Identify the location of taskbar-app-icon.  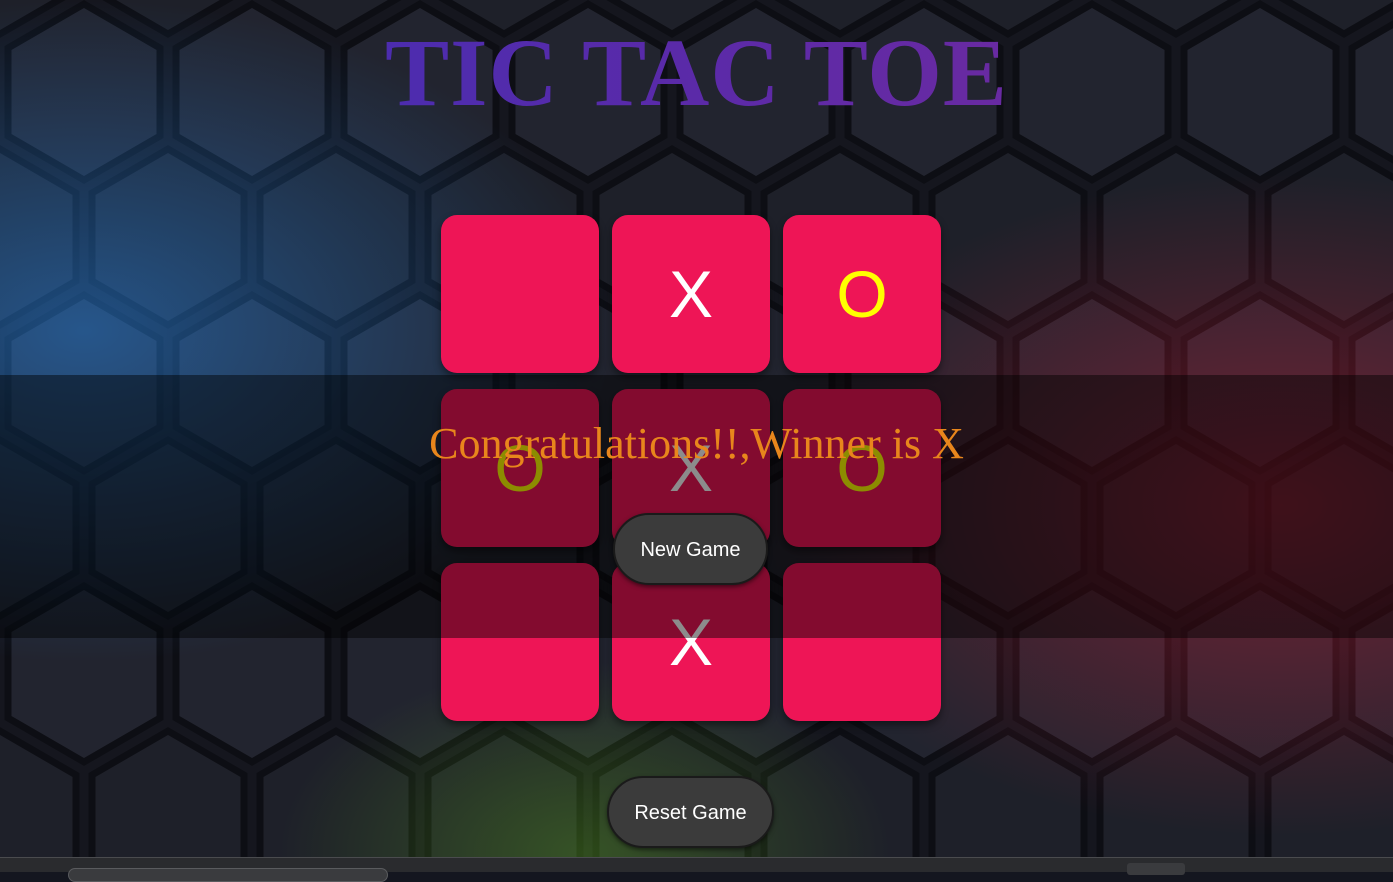
(1156, 869).